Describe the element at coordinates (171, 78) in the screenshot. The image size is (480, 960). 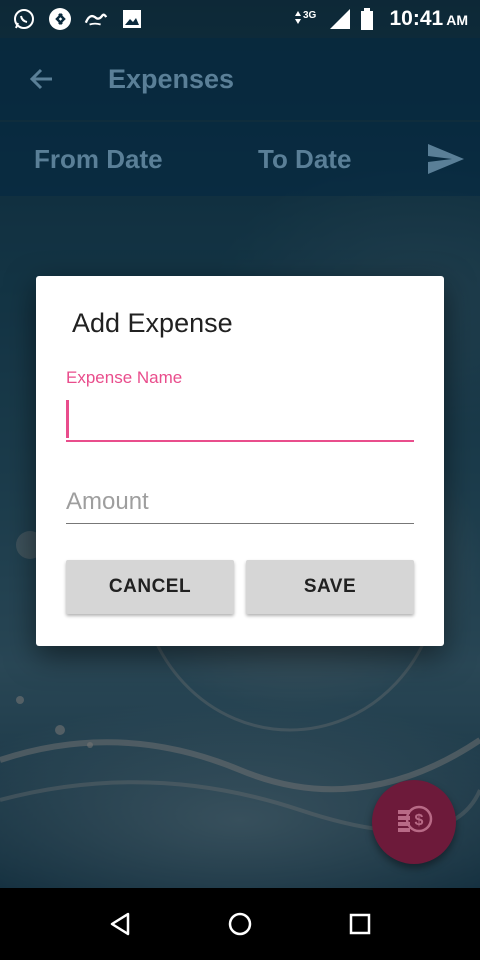
I see `page-title: Expenses` at that location.